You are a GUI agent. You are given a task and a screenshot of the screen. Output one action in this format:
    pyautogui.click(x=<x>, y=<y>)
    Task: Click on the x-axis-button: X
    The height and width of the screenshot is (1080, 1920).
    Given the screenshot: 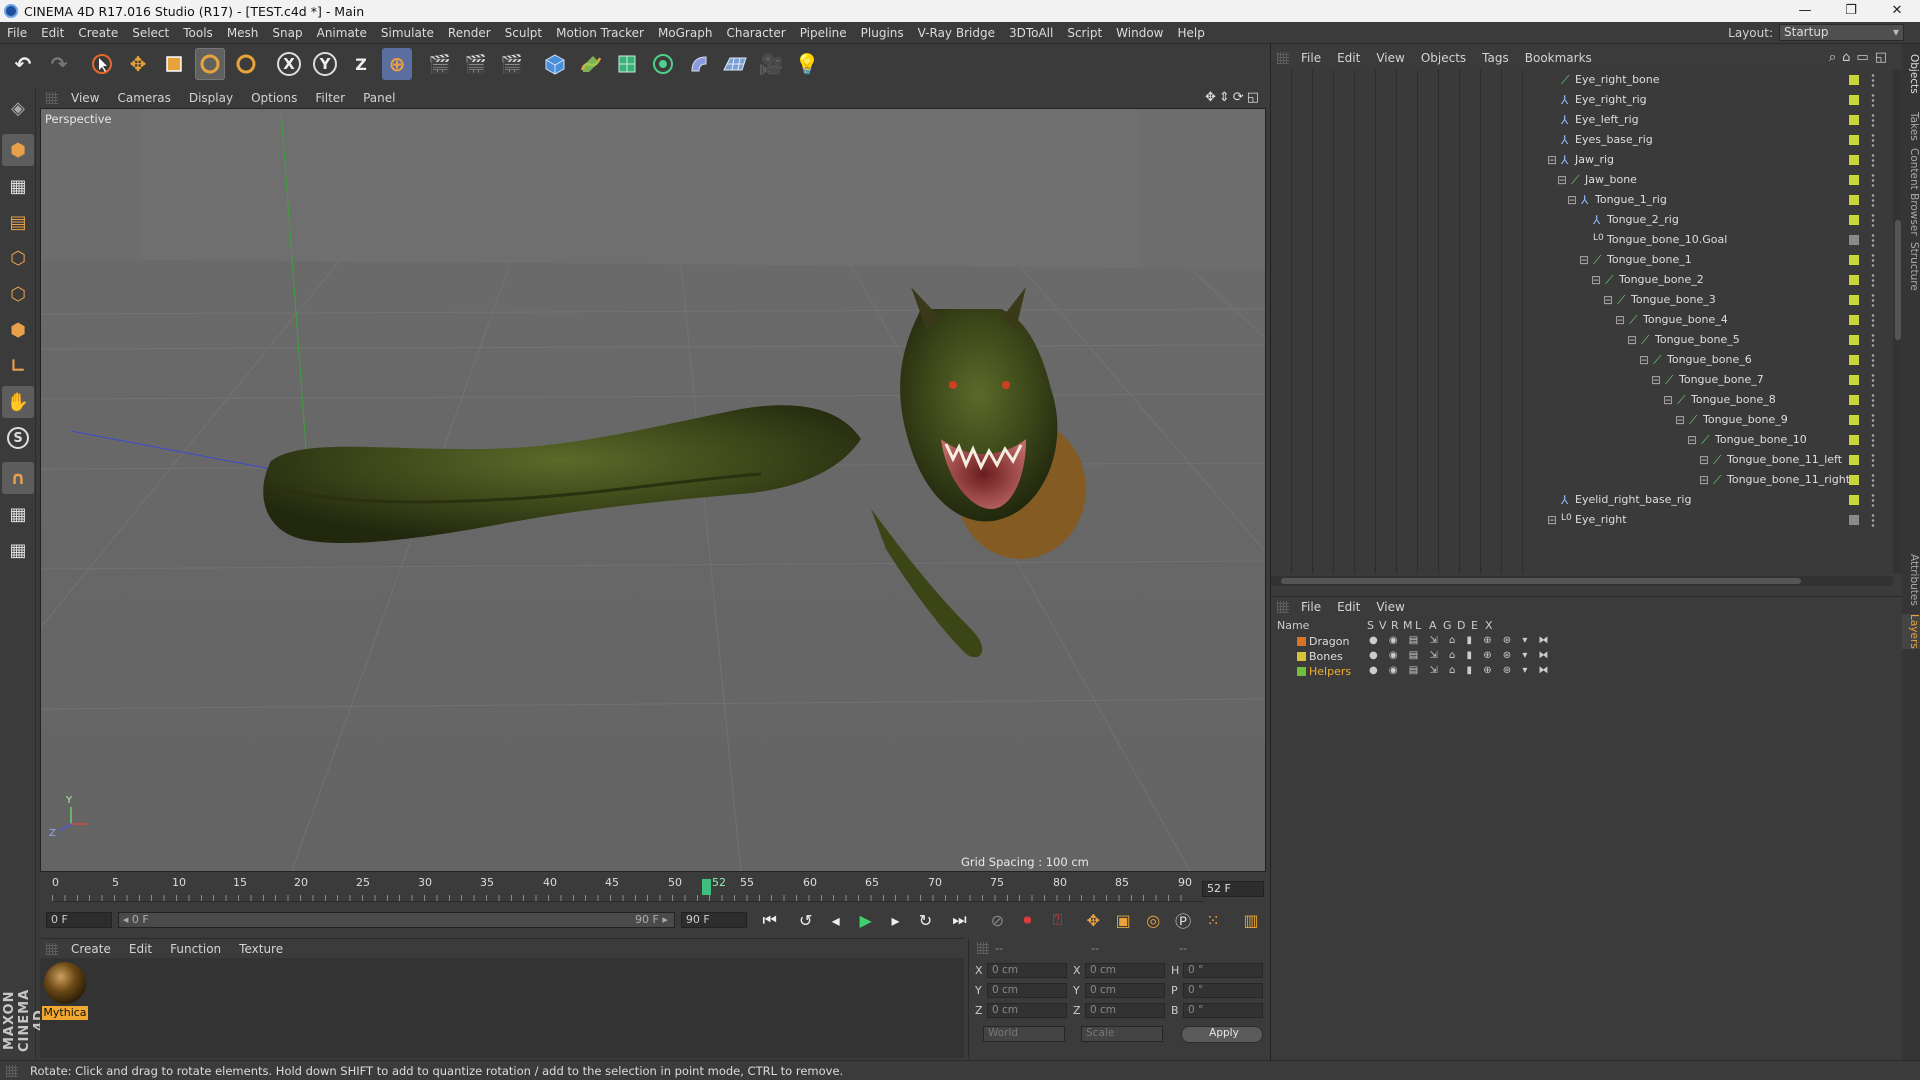 What is the action you would take?
    pyautogui.click(x=289, y=64)
    